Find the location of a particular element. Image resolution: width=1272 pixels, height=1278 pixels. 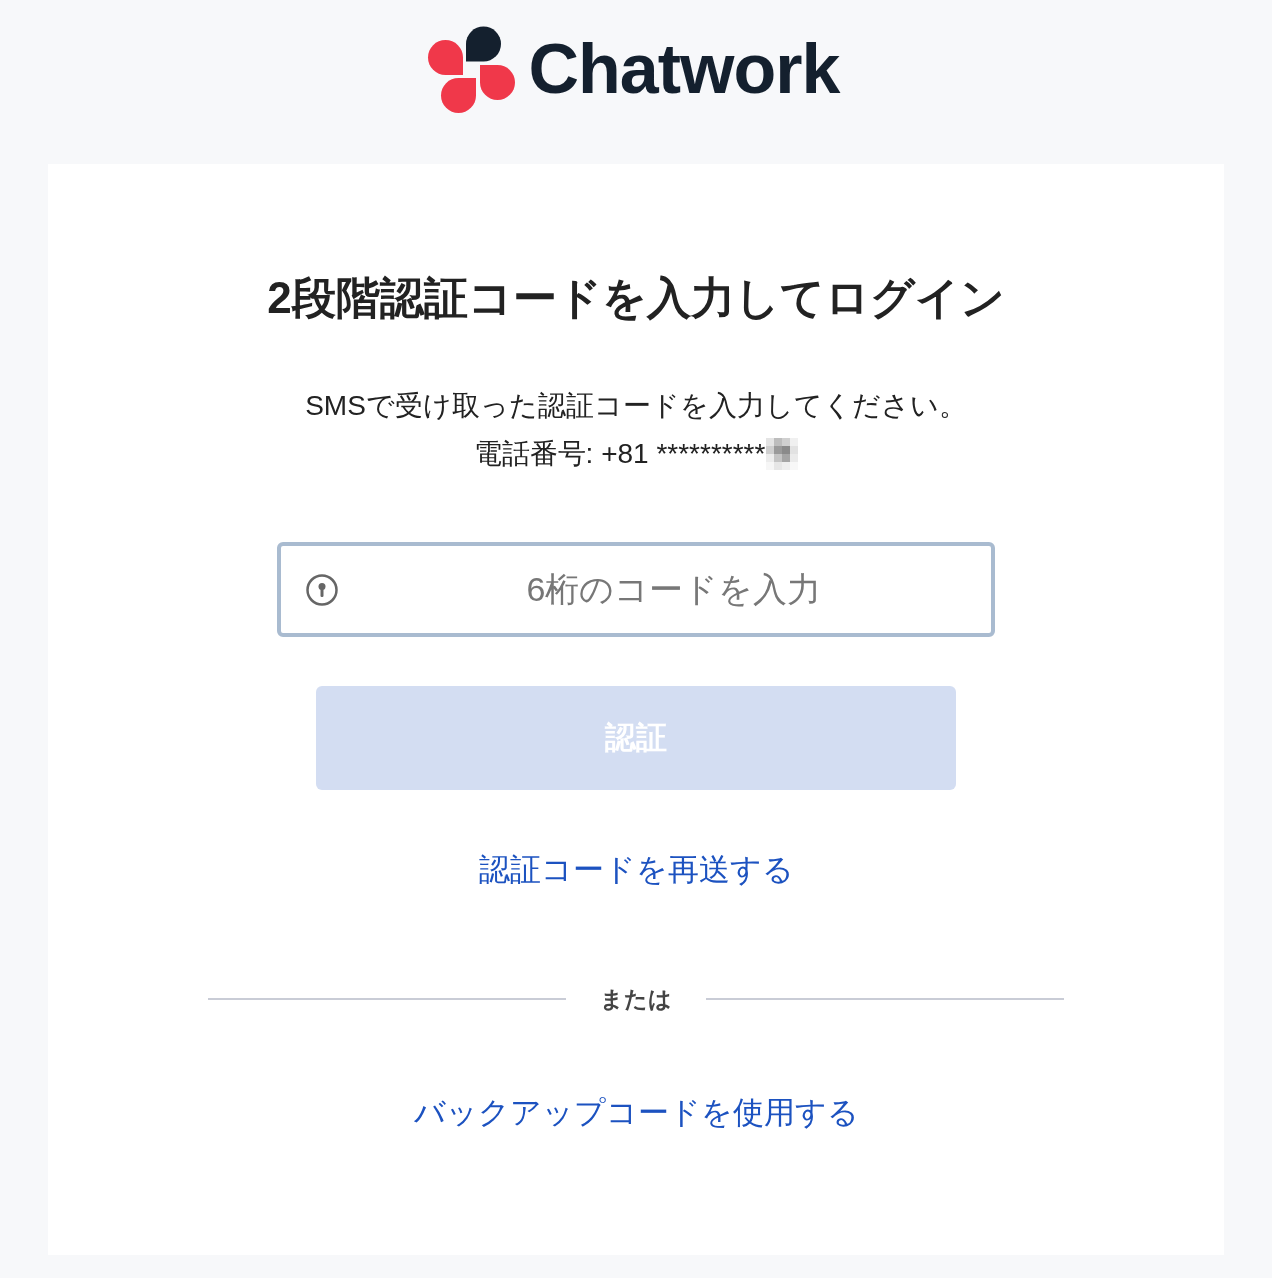

backup-code-link: バックアップコードを使用する is located at coordinates (636, 1113).